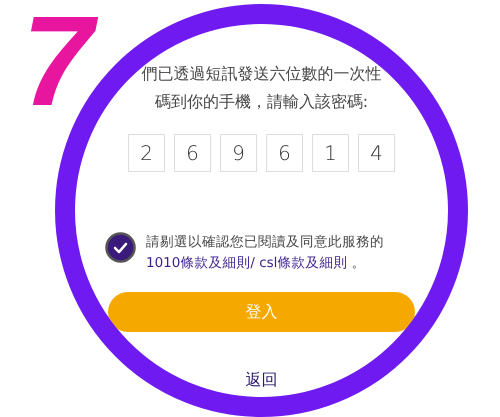 The image size is (500, 417). What do you see at coordinates (376, 153) in the screenshot?
I see `code-digit-field: 4` at bounding box center [376, 153].